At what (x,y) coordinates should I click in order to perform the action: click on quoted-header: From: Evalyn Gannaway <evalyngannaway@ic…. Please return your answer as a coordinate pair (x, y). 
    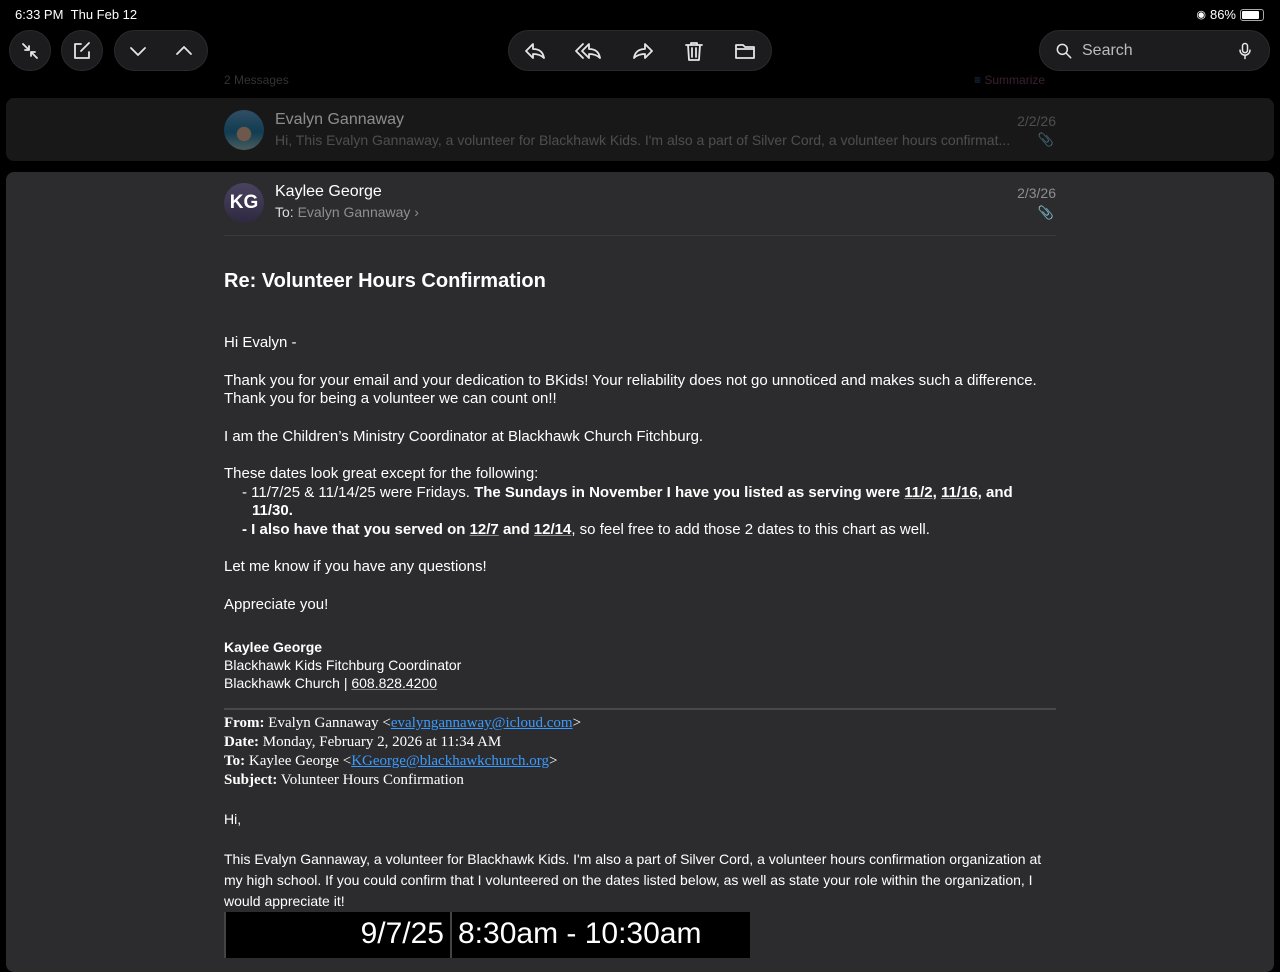
    Looking at the image, I should click on (640, 749).